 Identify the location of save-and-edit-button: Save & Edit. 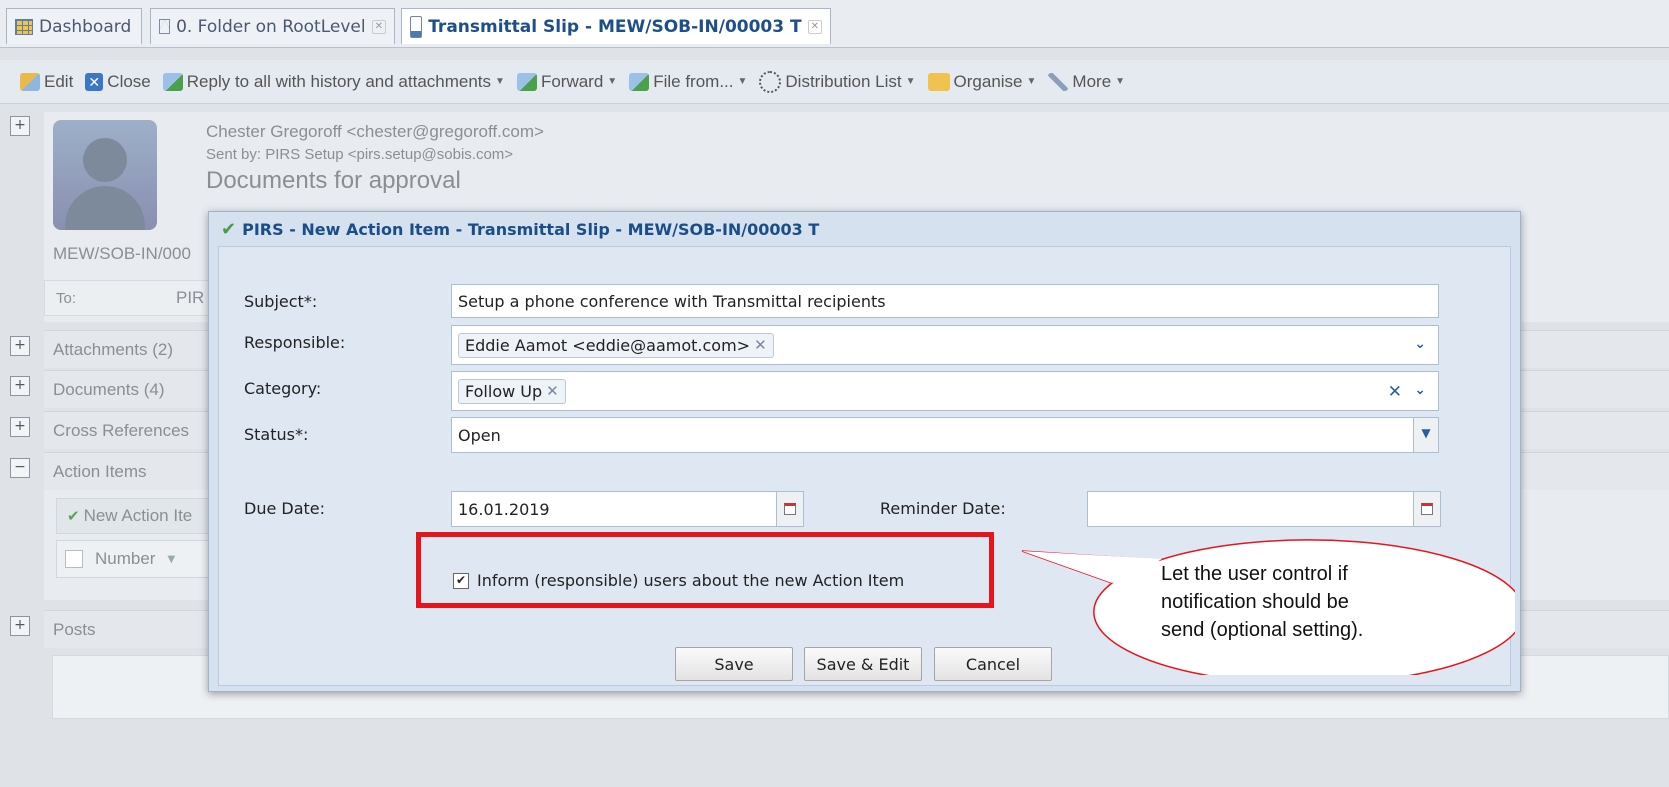
(863, 664).